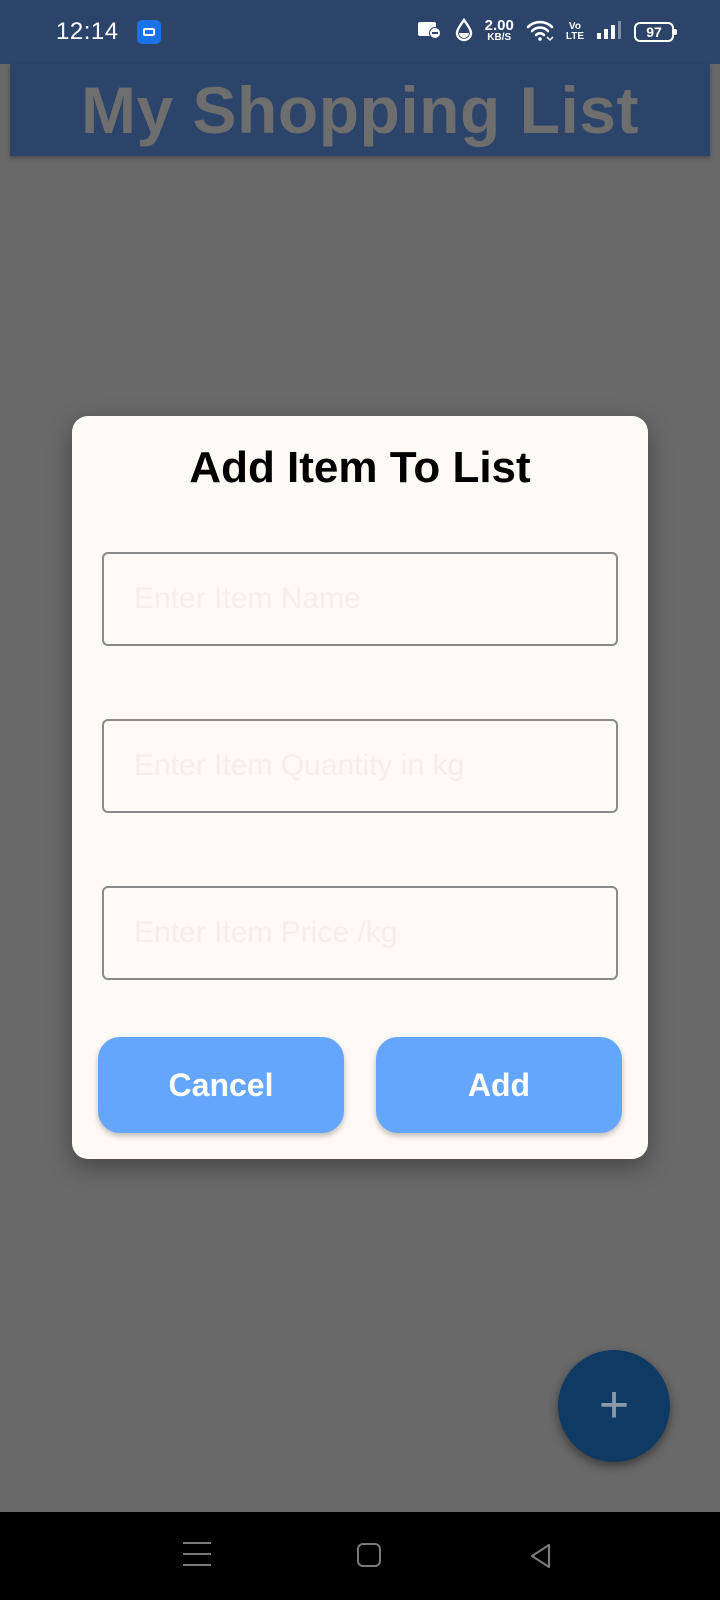 The image size is (720, 1600). I want to click on app-header: My Shopping List, so click(360, 110).